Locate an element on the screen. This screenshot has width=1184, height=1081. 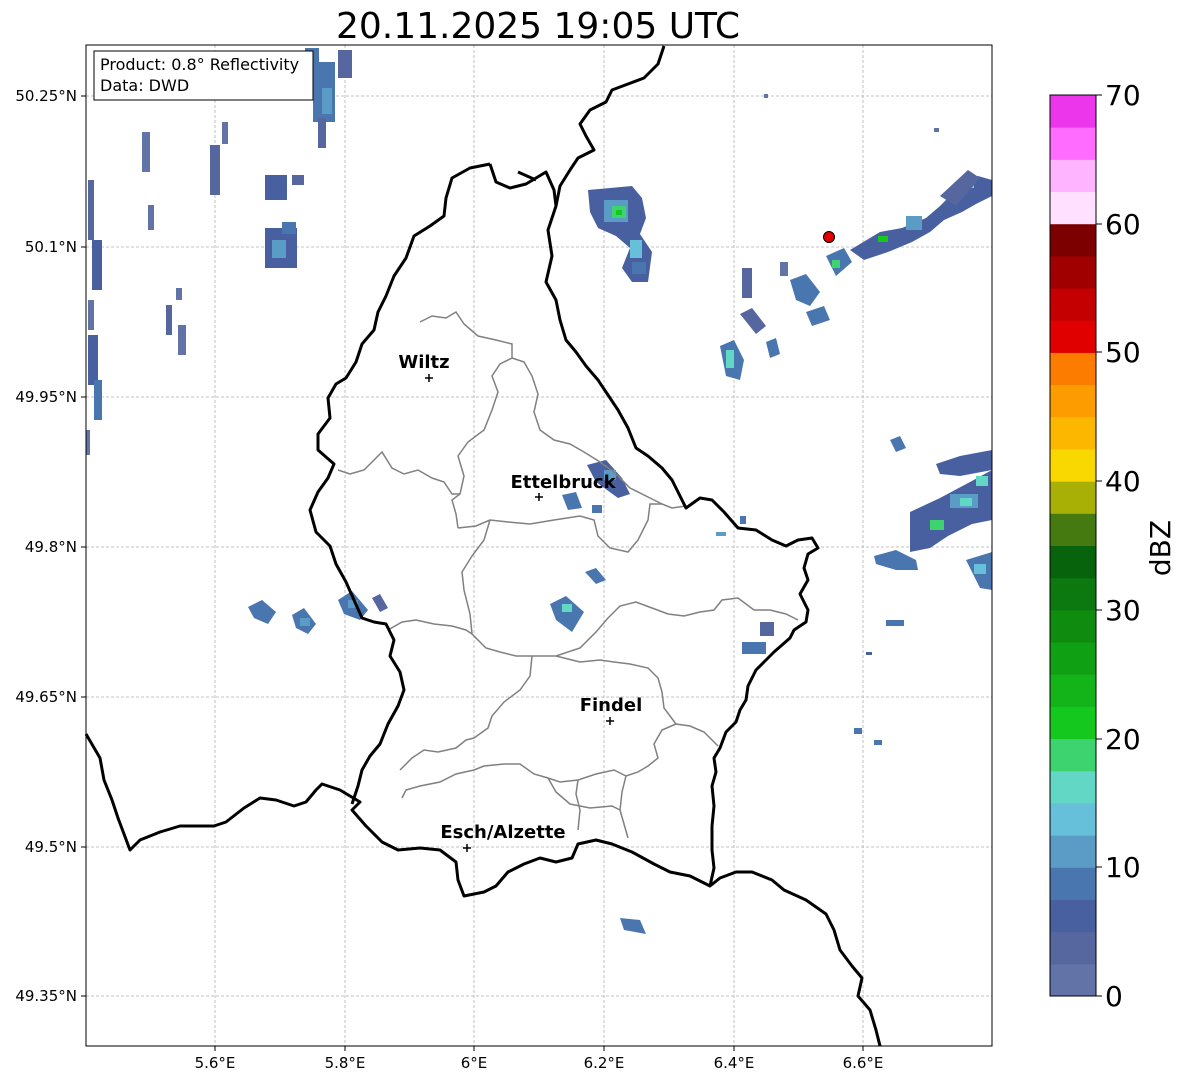
lat-tick-label: 50.25°N is located at coordinates (46, 96).